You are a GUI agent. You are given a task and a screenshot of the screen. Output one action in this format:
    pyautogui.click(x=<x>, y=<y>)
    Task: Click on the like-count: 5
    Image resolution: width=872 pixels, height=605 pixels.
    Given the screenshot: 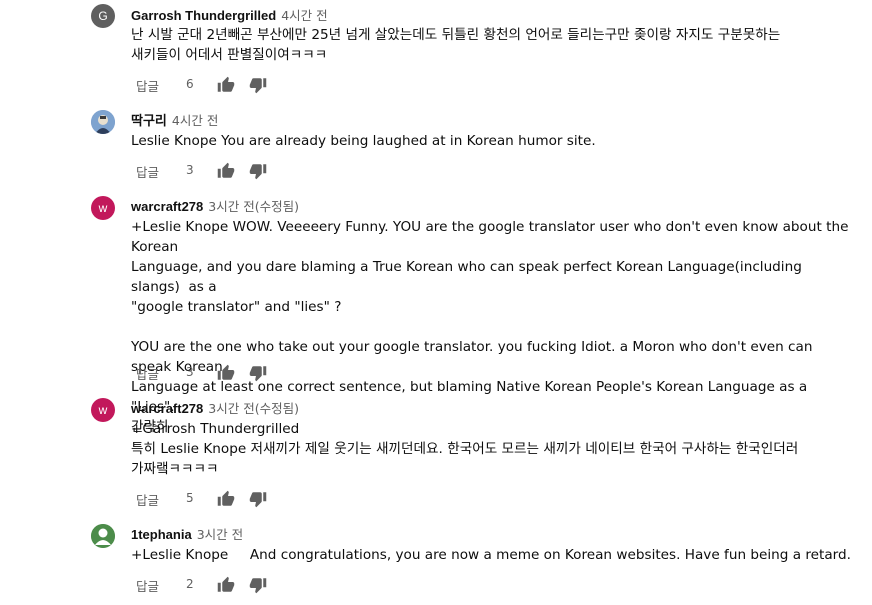 What is the action you would take?
    pyautogui.click(x=190, y=498)
    